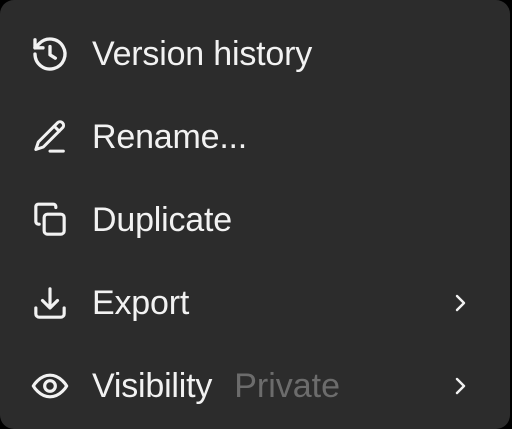 Image resolution: width=512 pixels, height=429 pixels. I want to click on eye-icon, so click(50, 386).